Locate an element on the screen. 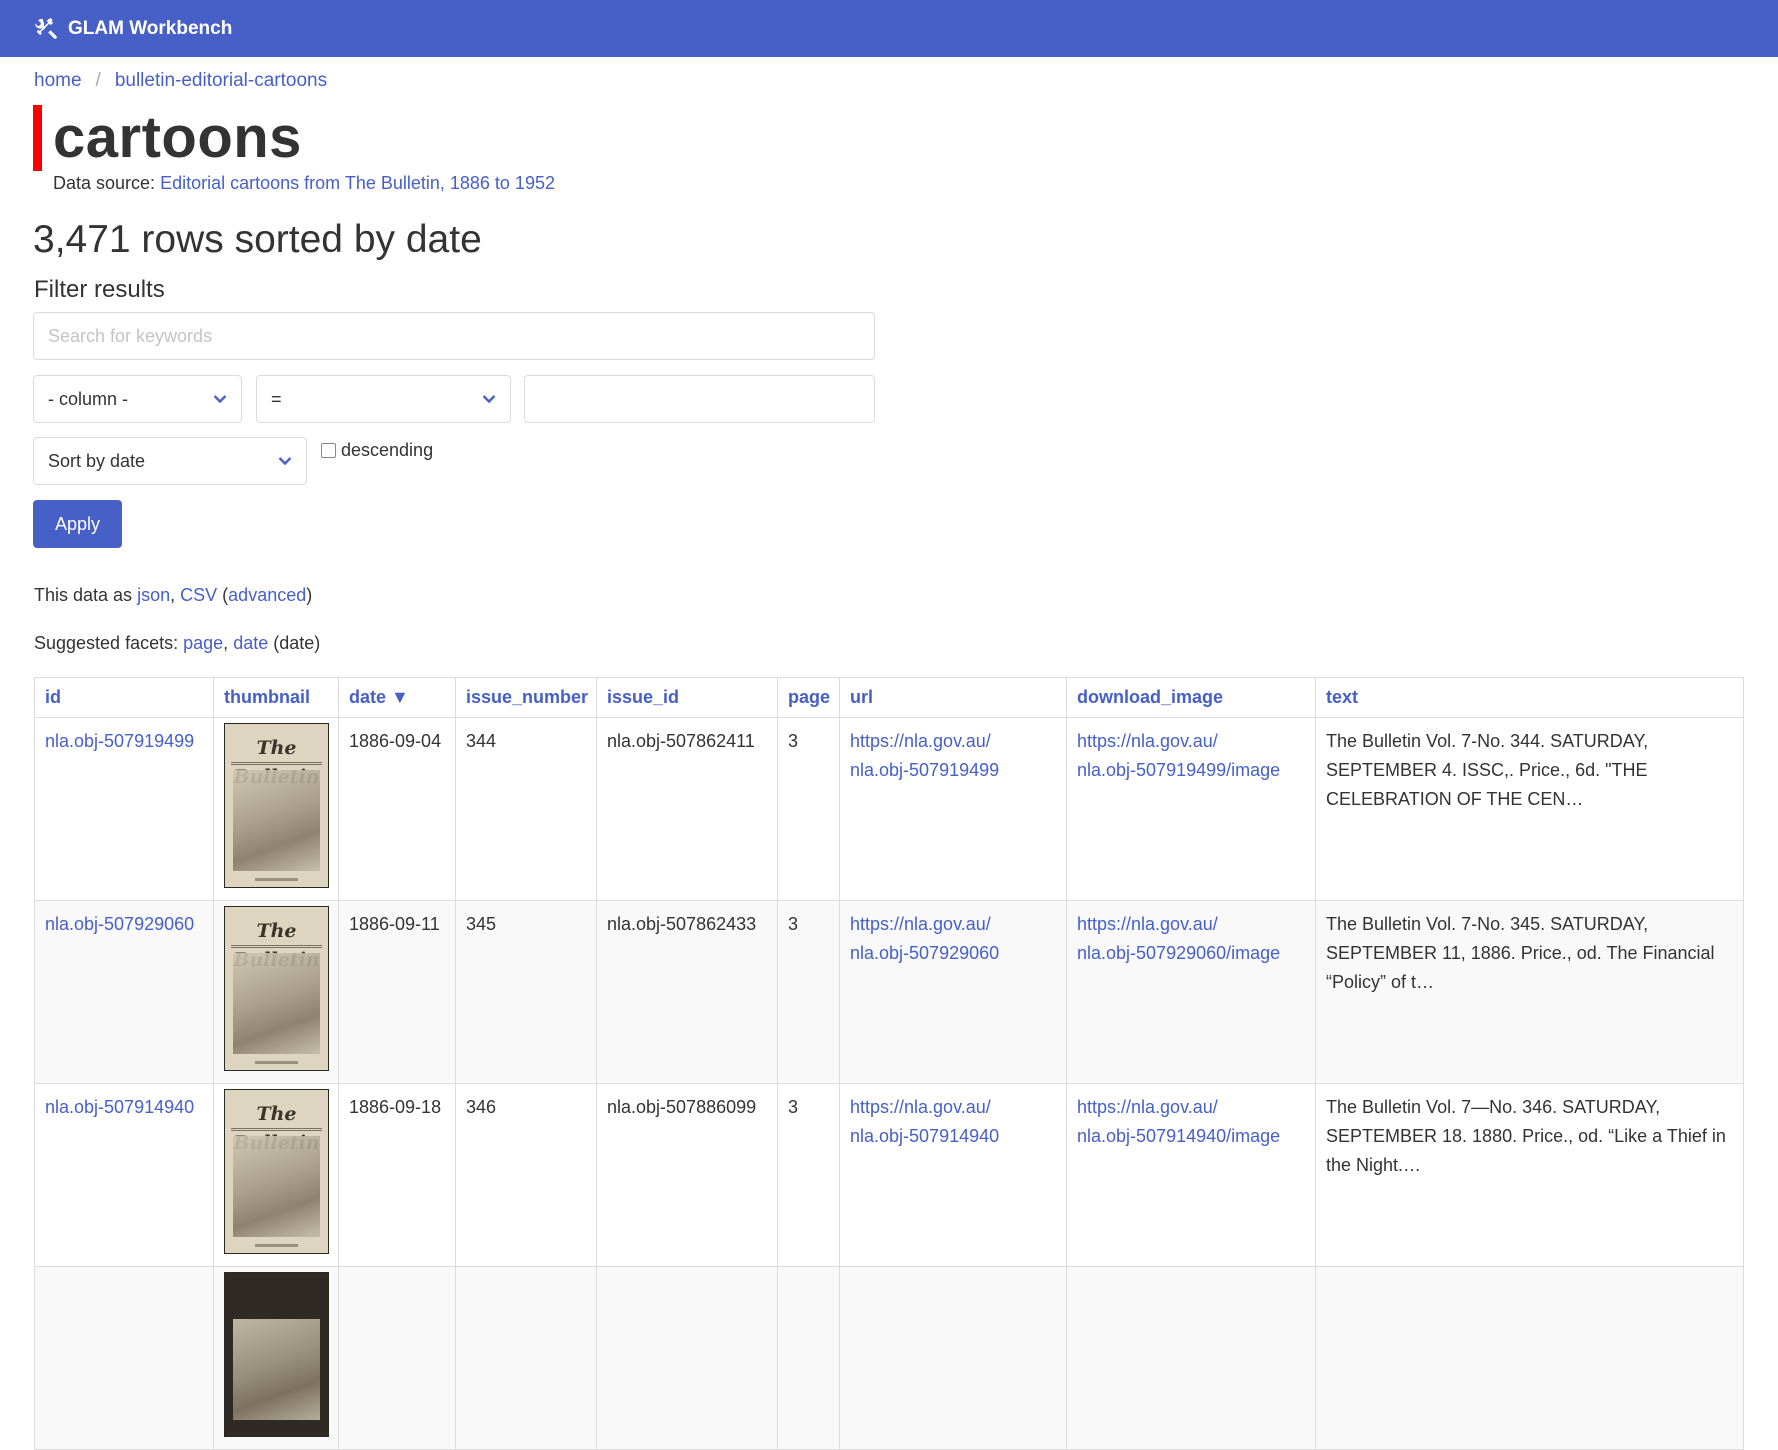 The image size is (1778, 1450). export-advanced-link: advanced is located at coordinates (267, 595).